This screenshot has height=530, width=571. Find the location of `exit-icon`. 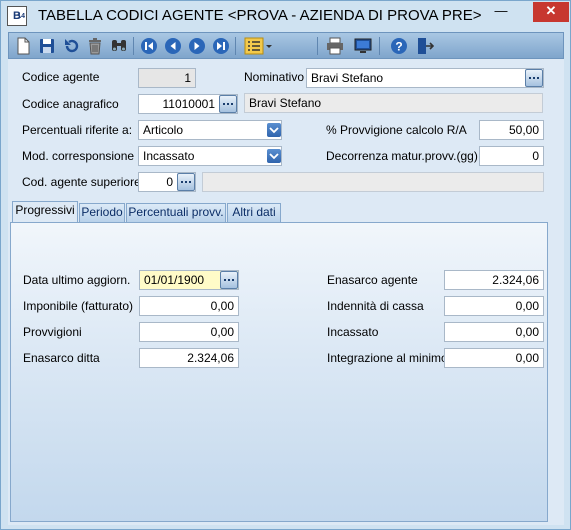

exit-icon is located at coordinates (425, 46).